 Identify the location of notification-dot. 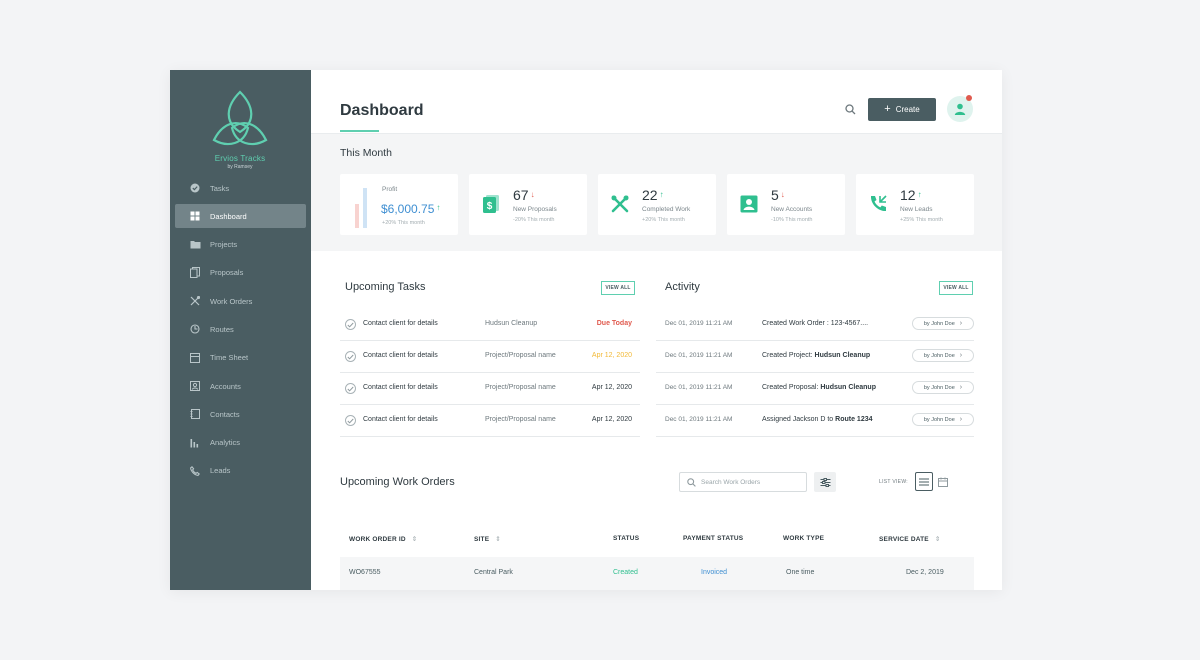
(969, 98).